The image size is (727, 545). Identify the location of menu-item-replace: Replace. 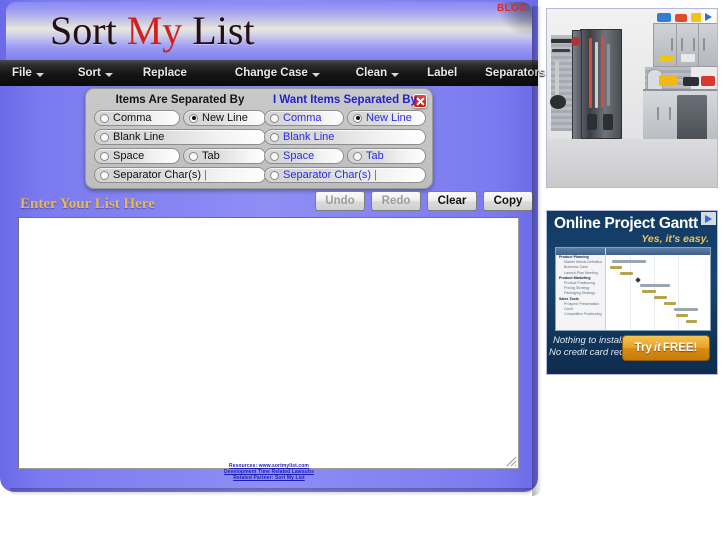
(165, 73).